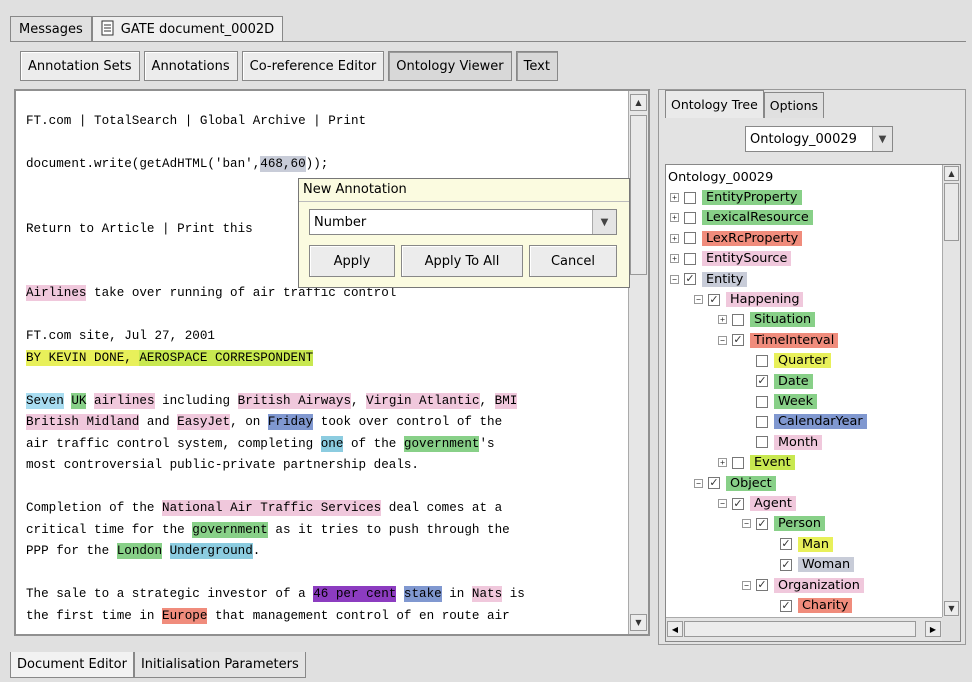 This screenshot has height=682, width=972. I want to click on ontology-viewer-button: Ontology Viewer, so click(450, 66).